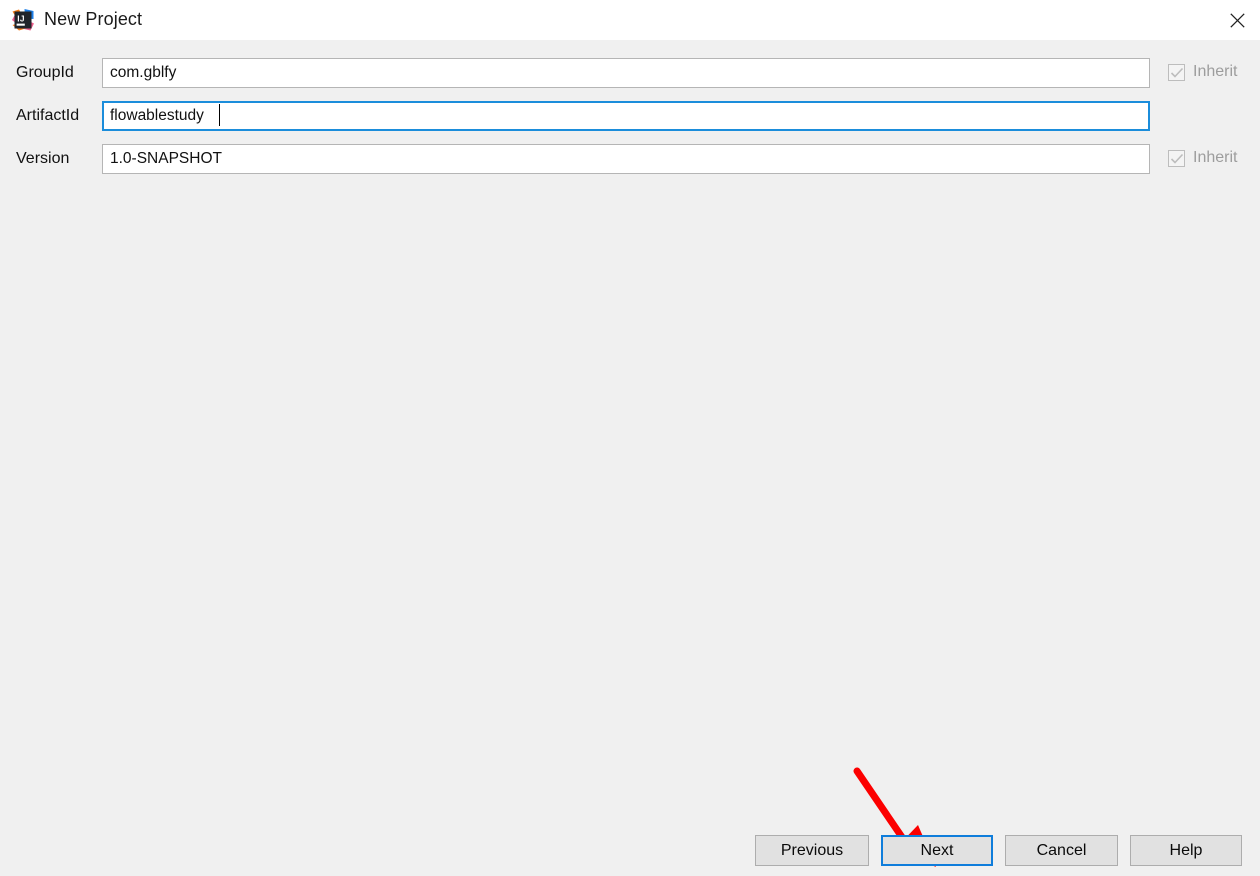 The height and width of the screenshot is (876, 1260). What do you see at coordinates (93, 19) in the screenshot?
I see `window-title: New Project` at bounding box center [93, 19].